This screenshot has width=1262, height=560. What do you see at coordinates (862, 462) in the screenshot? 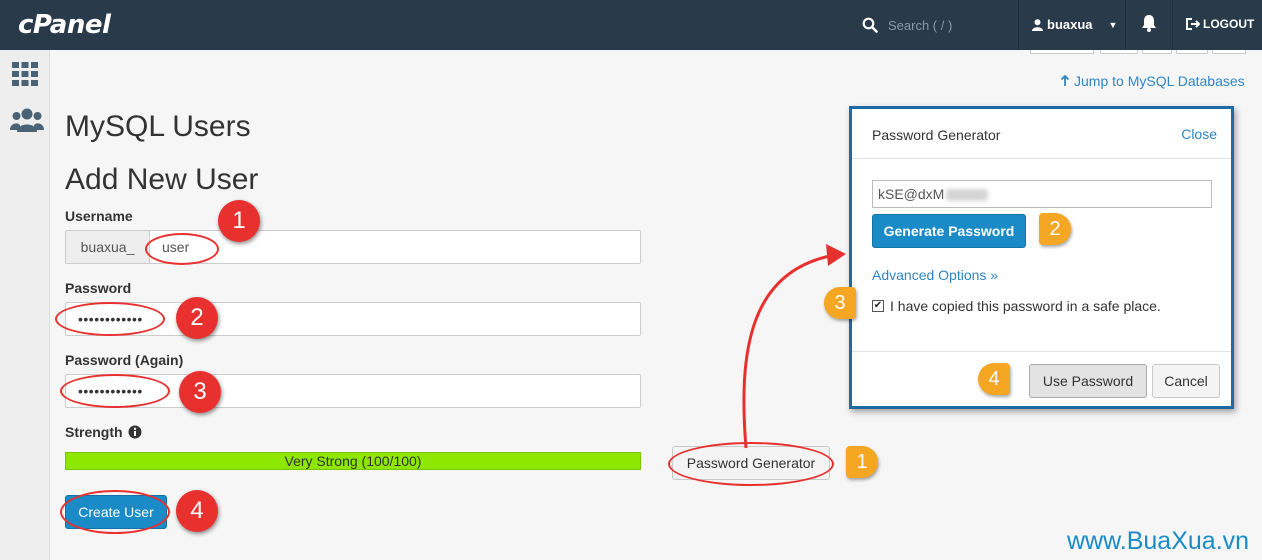
I see `popup-step-badge-1: 1` at bounding box center [862, 462].